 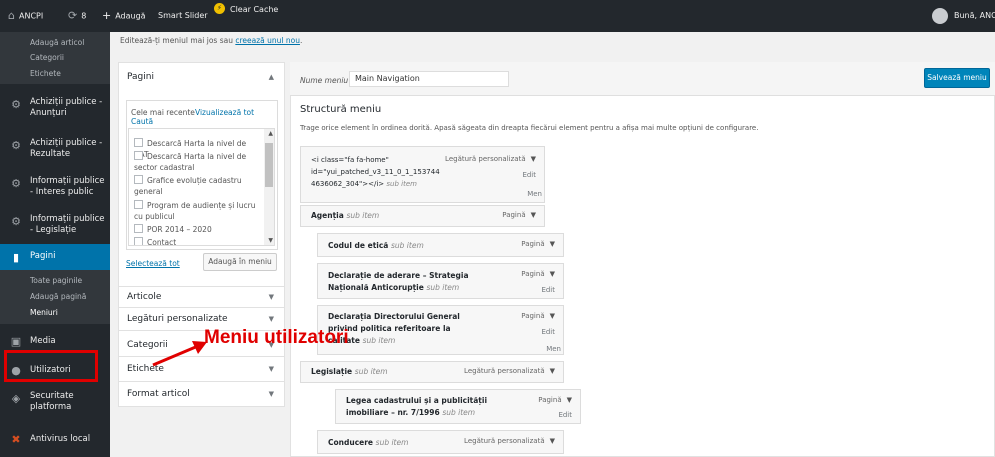 What do you see at coordinates (197, 241) in the screenshot?
I see `list-item: Contact` at bounding box center [197, 241].